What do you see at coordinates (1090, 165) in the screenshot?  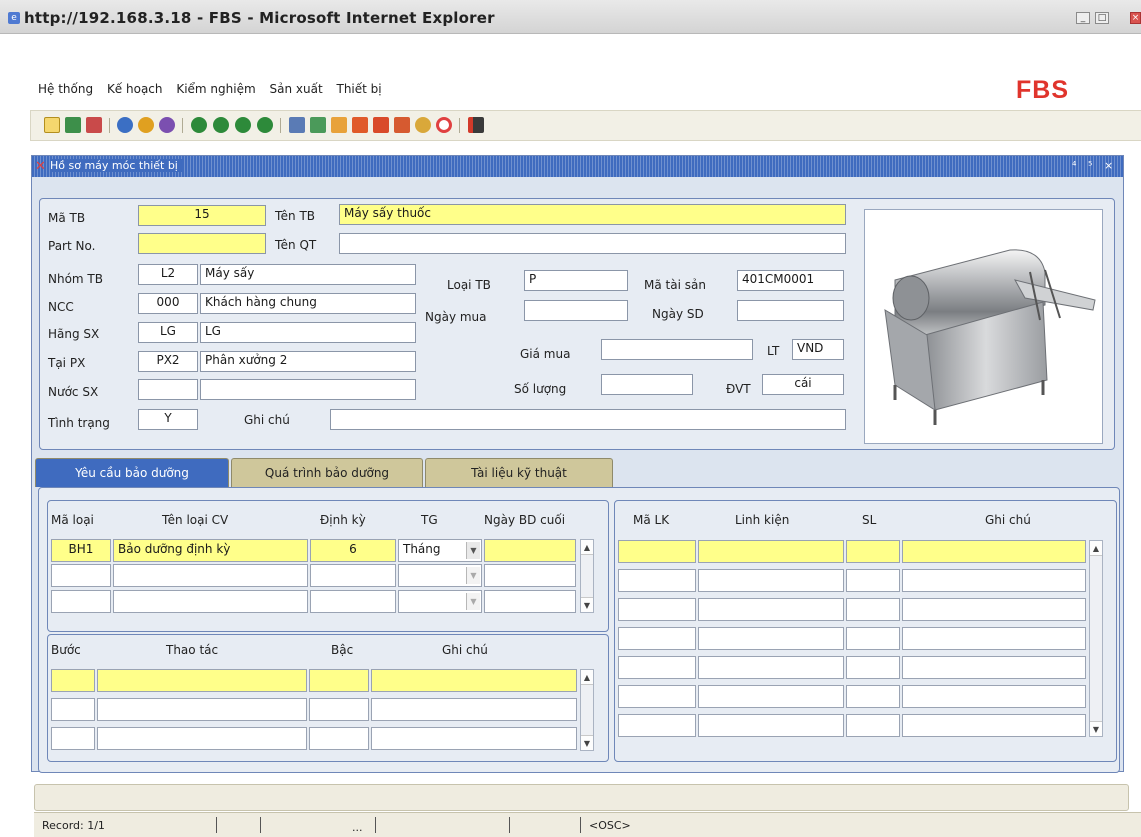 I see `form-maximize-icon: ⁵` at bounding box center [1090, 165].